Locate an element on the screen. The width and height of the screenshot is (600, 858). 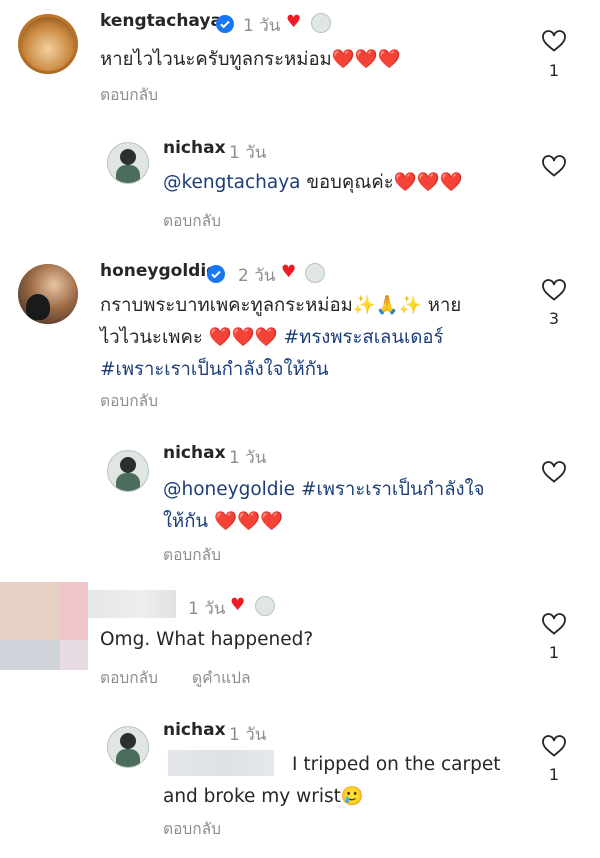
comment-text-line-2: ไวไวนะเพคะ ❤️❤️❤️ is located at coordinates (192, 337).